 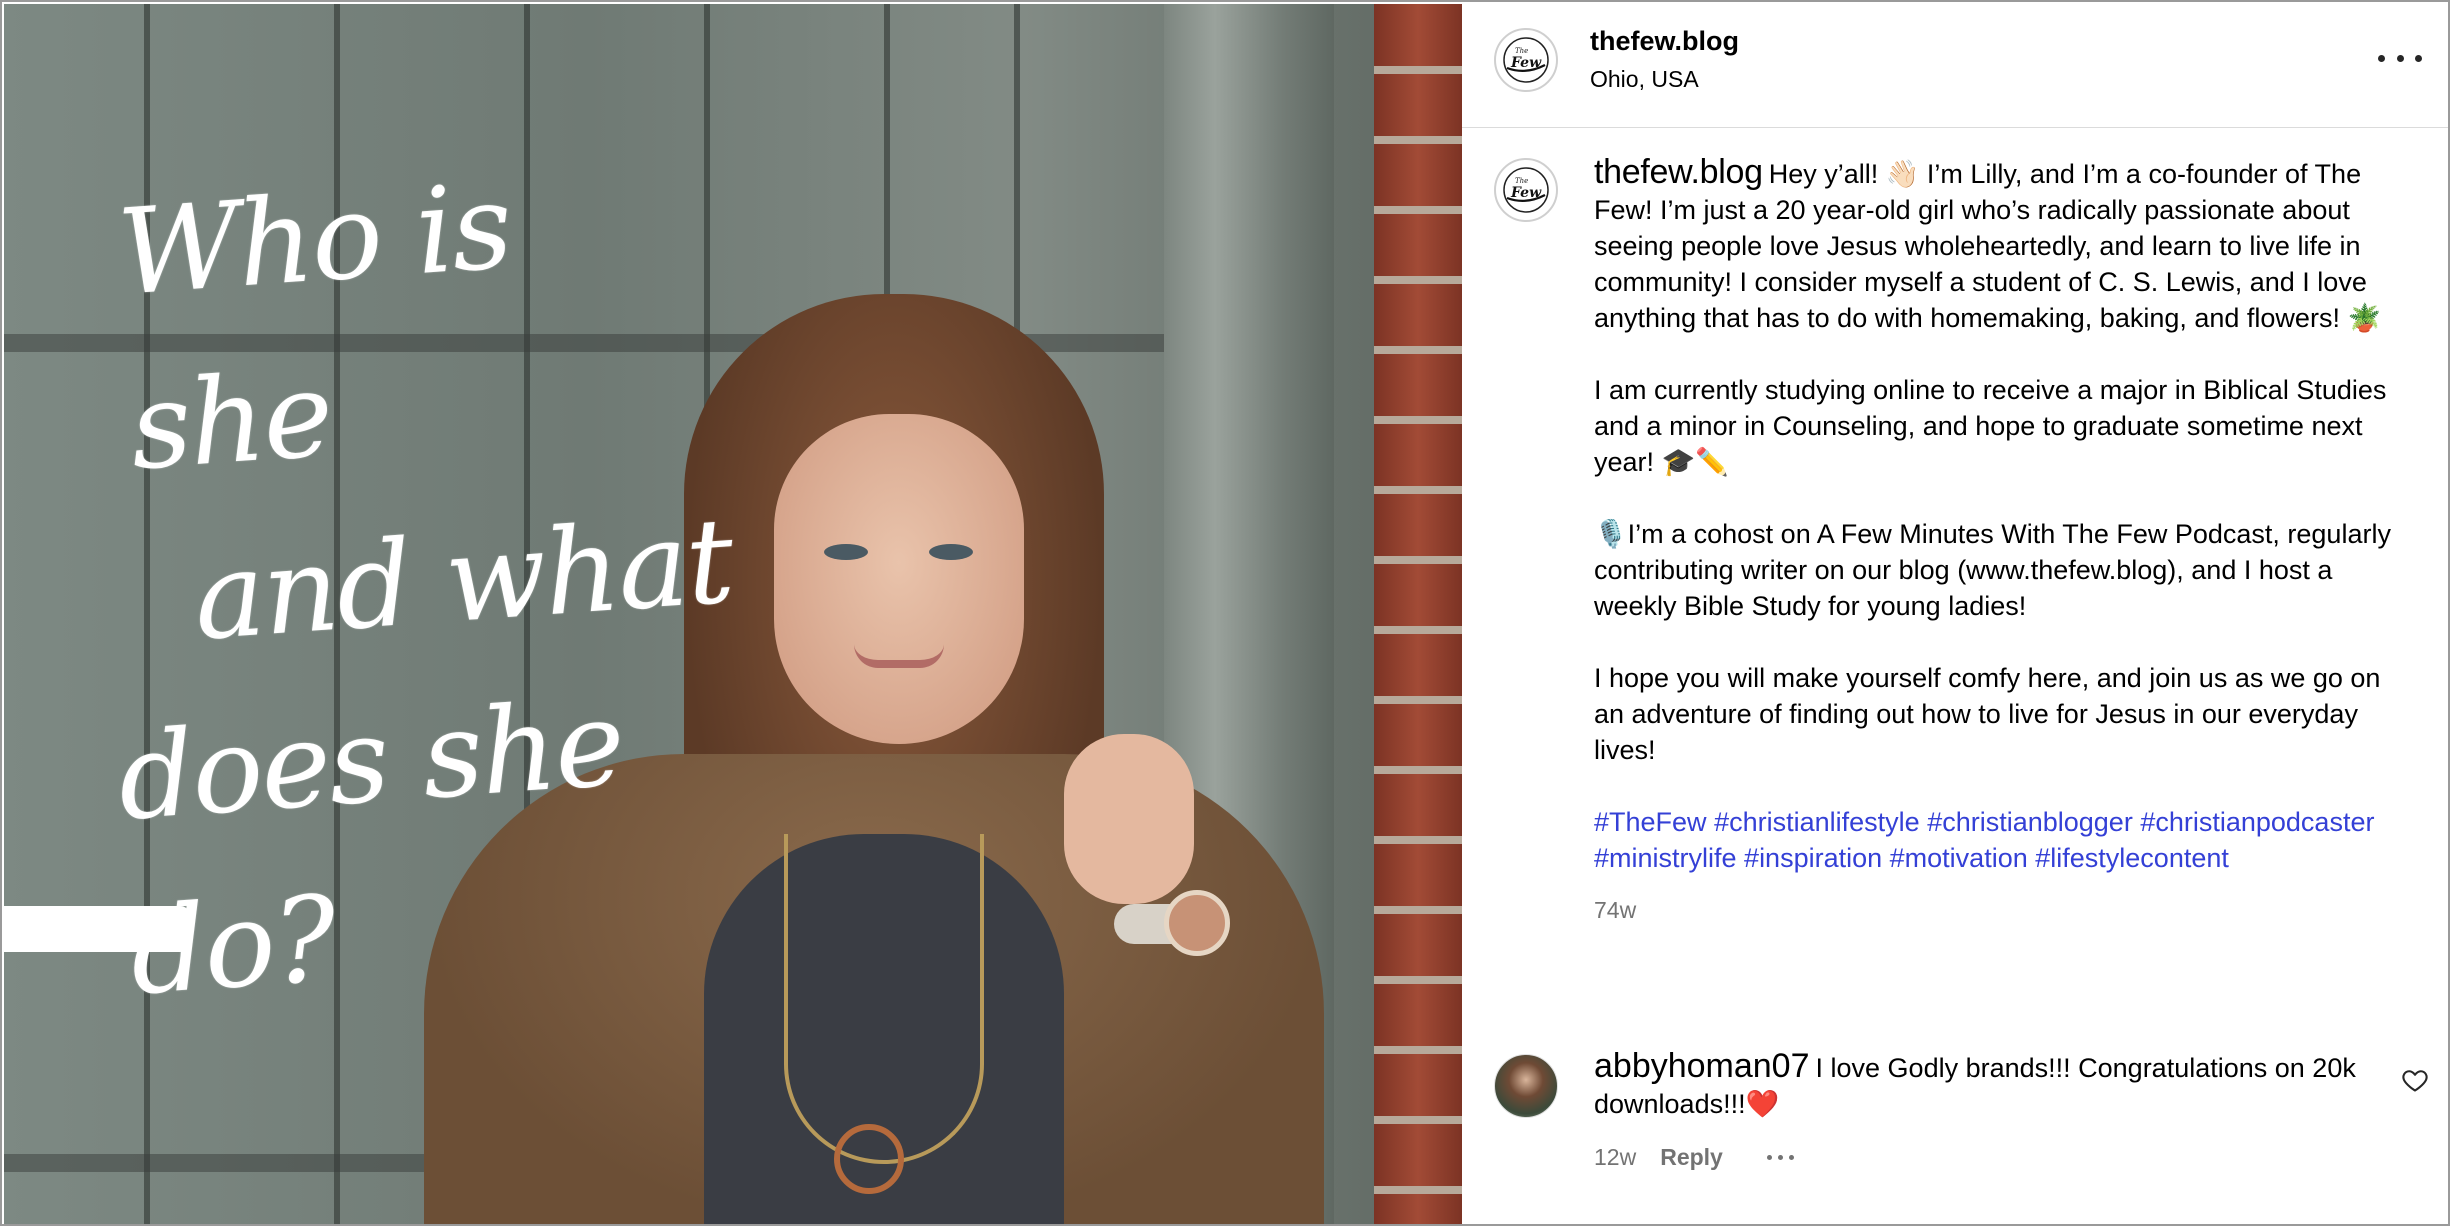 I want to click on hashtag-link: #christianpodcaster, so click(x=2257, y=822).